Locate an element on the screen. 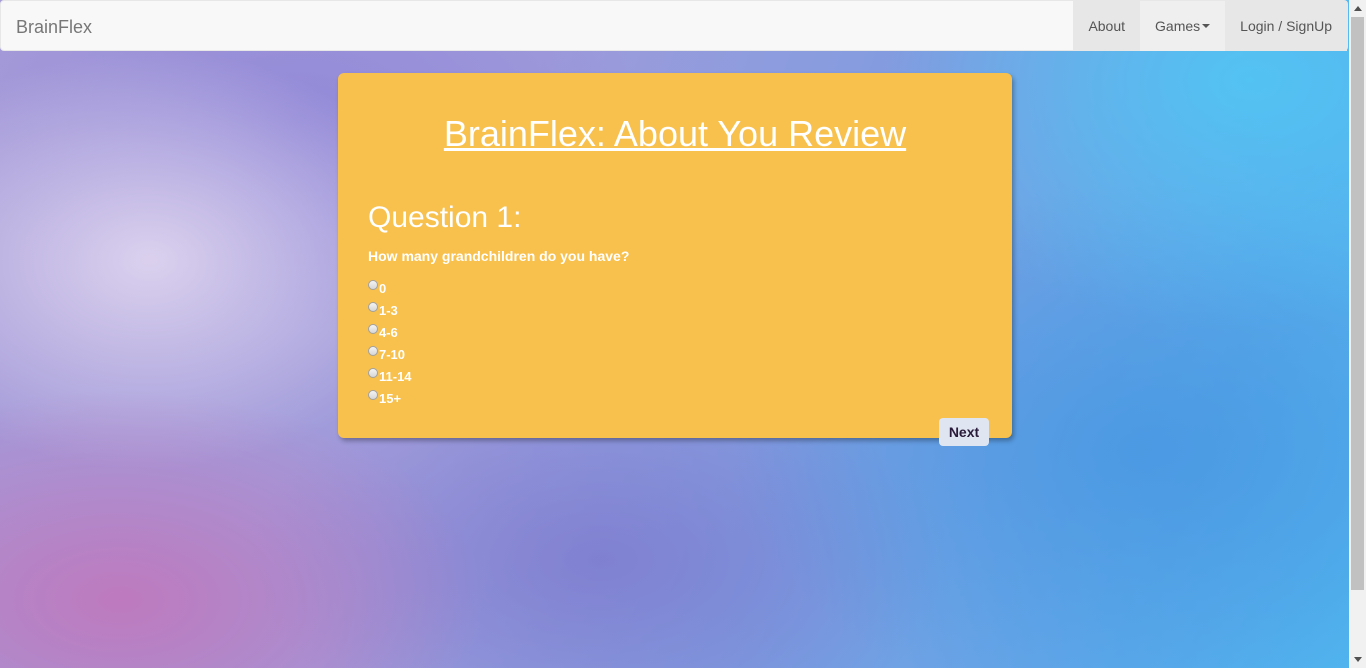 This screenshot has height=668, width=1366. nav-item-about-label: About is located at coordinates (1107, 26).